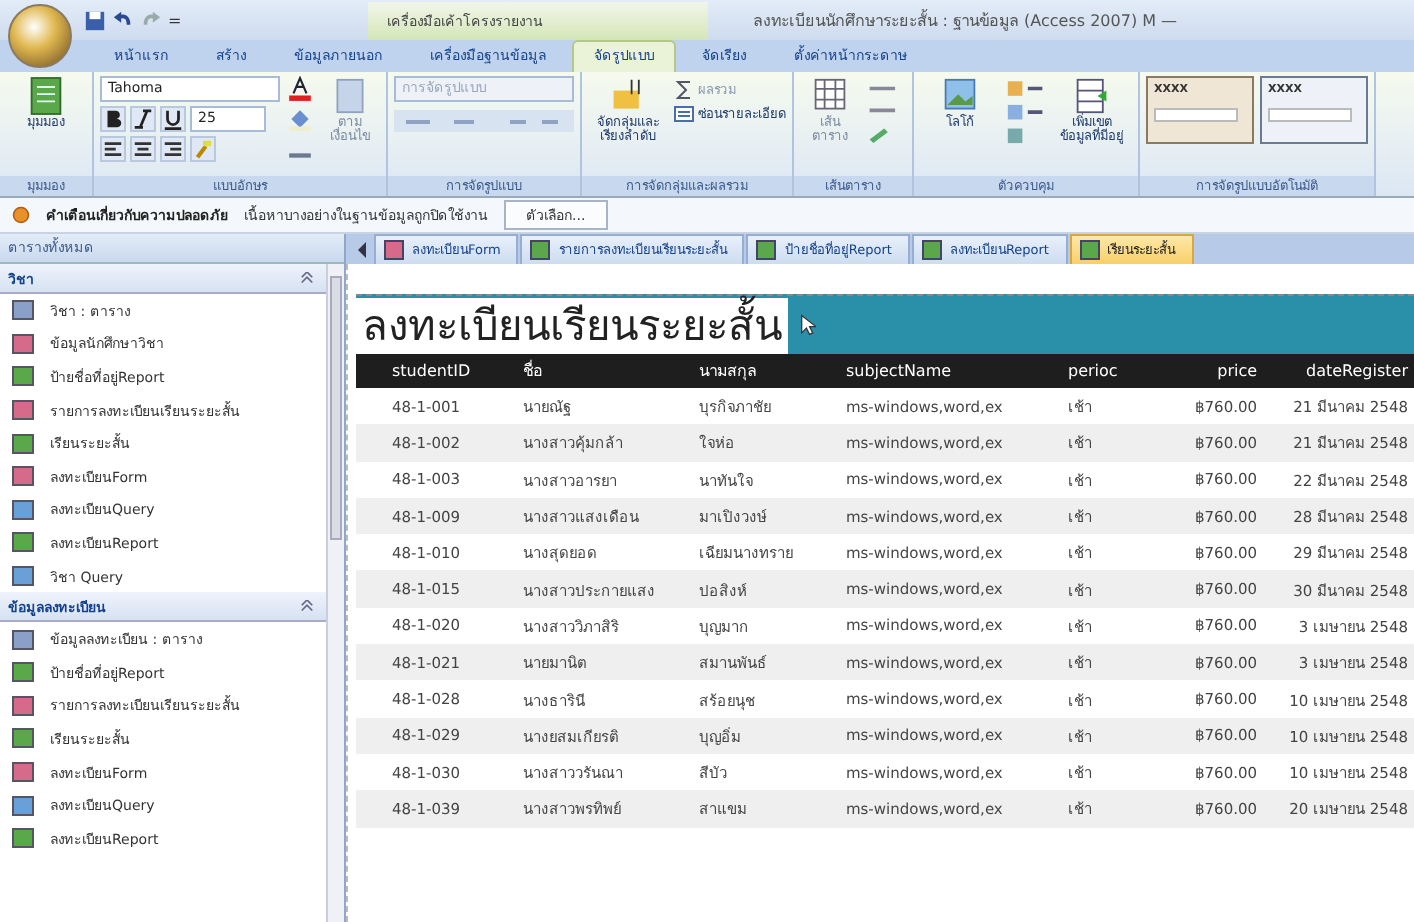 This screenshot has width=1414, height=922. I want to click on details-icon, so click(684, 114).